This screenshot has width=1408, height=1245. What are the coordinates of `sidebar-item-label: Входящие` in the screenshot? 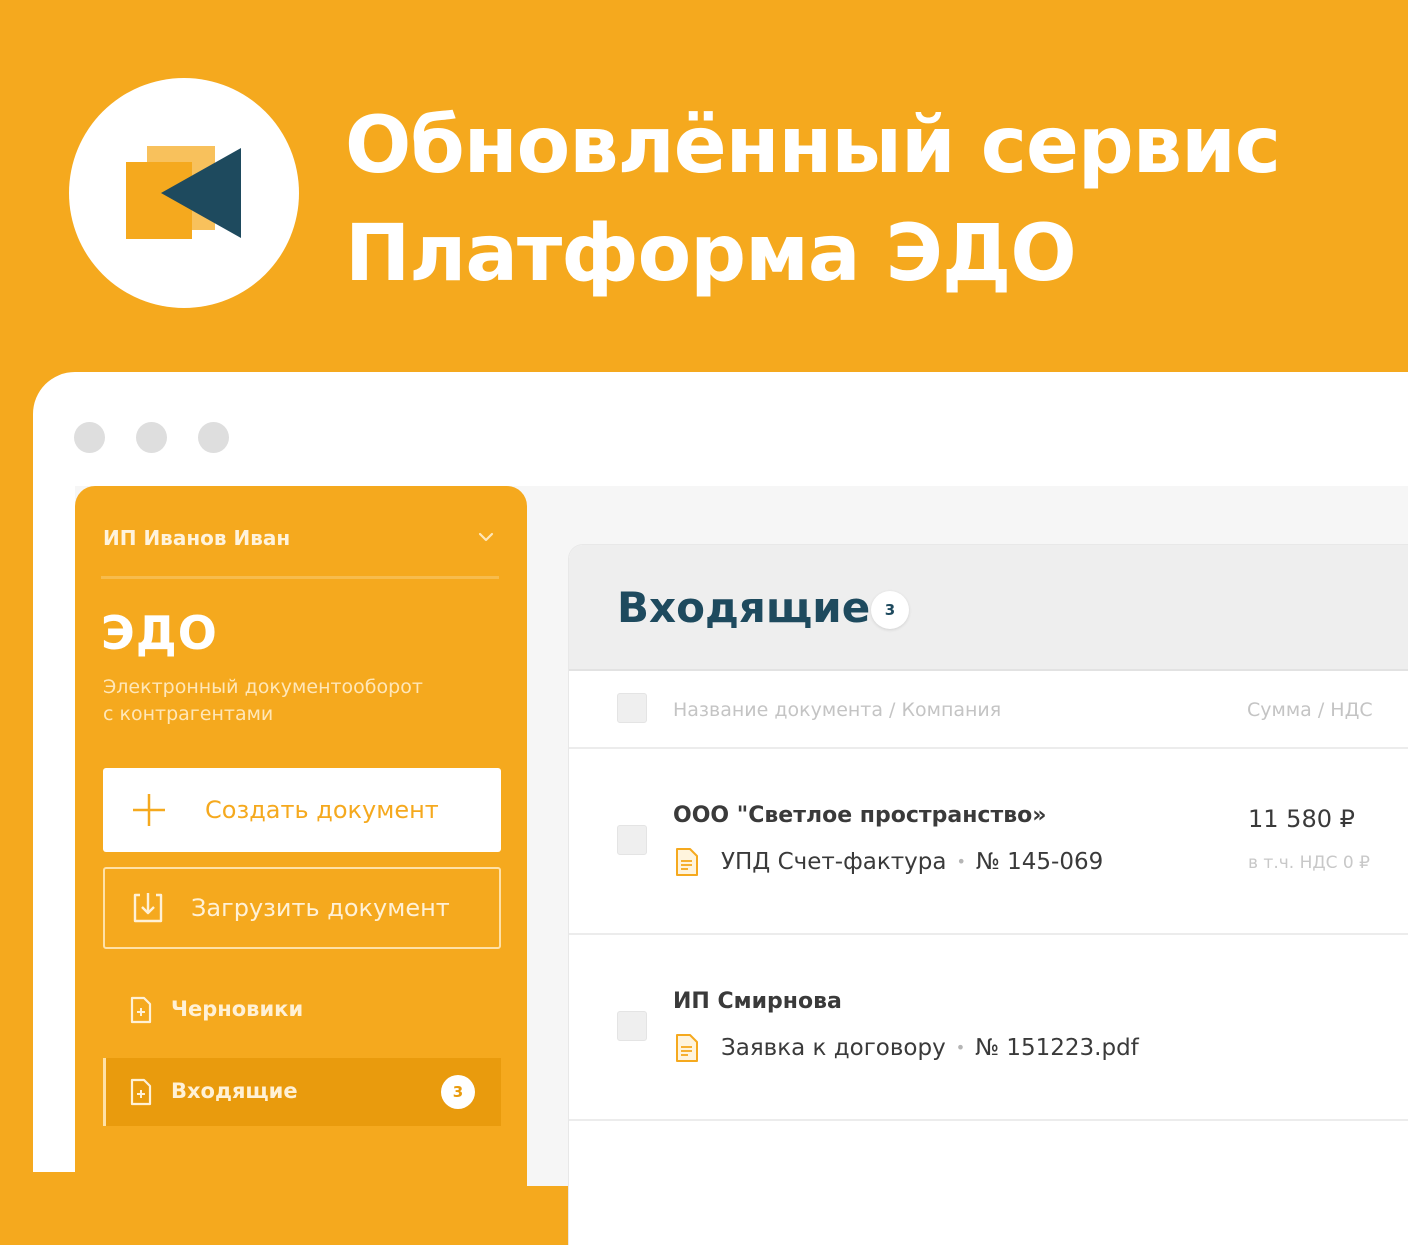 It's located at (234, 1091).